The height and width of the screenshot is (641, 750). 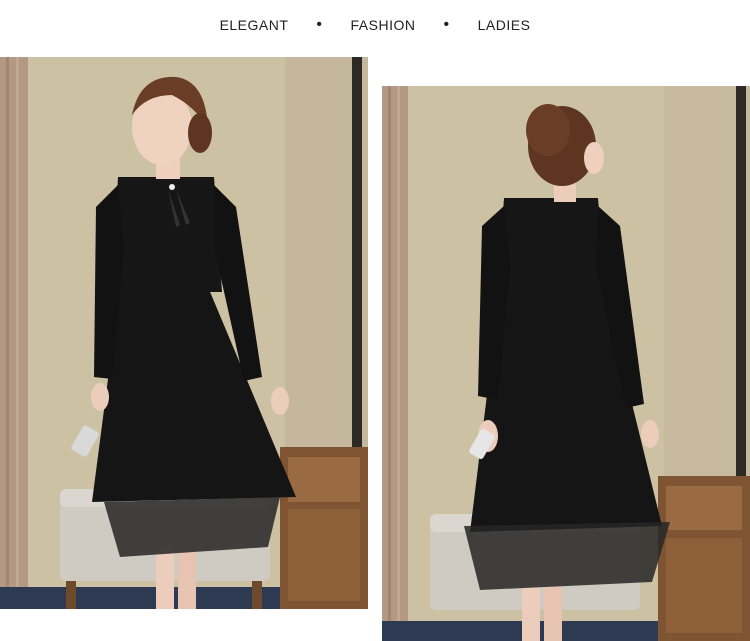 What do you see at coordinates (504, 25) in the screenshot?
I see `tagline-word-ladies: LADIES` at bounding box center [504, 25].